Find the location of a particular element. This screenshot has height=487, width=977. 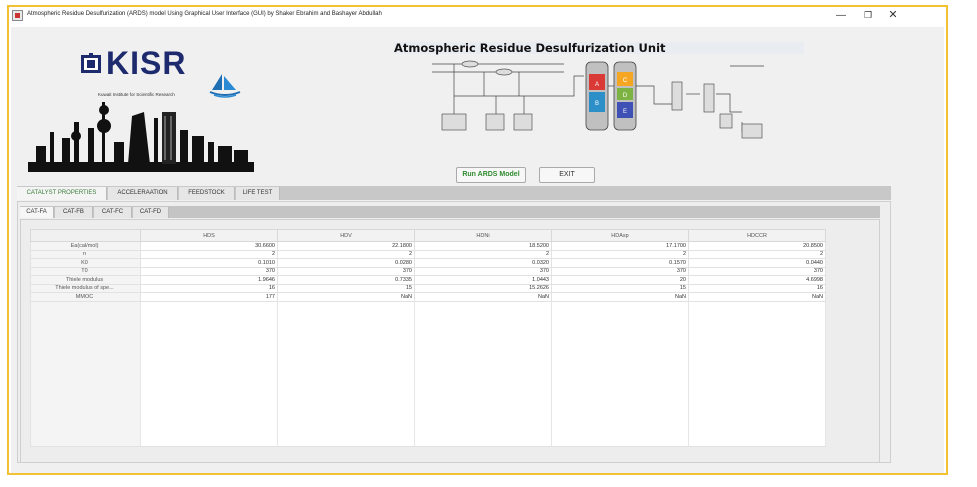

minimize-button: — is located at coordinates (841, 15).